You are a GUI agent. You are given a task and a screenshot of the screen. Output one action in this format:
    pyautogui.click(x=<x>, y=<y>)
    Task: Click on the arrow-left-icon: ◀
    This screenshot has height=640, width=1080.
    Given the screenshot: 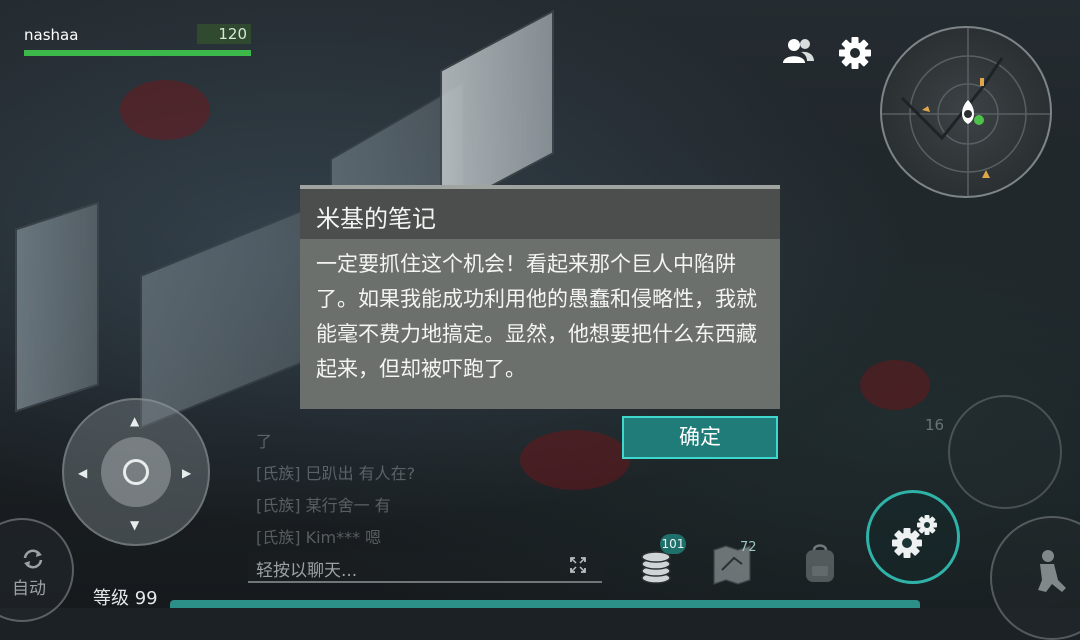 What is the action you would take?
    pyautogui.click(x=83, y=473)
    